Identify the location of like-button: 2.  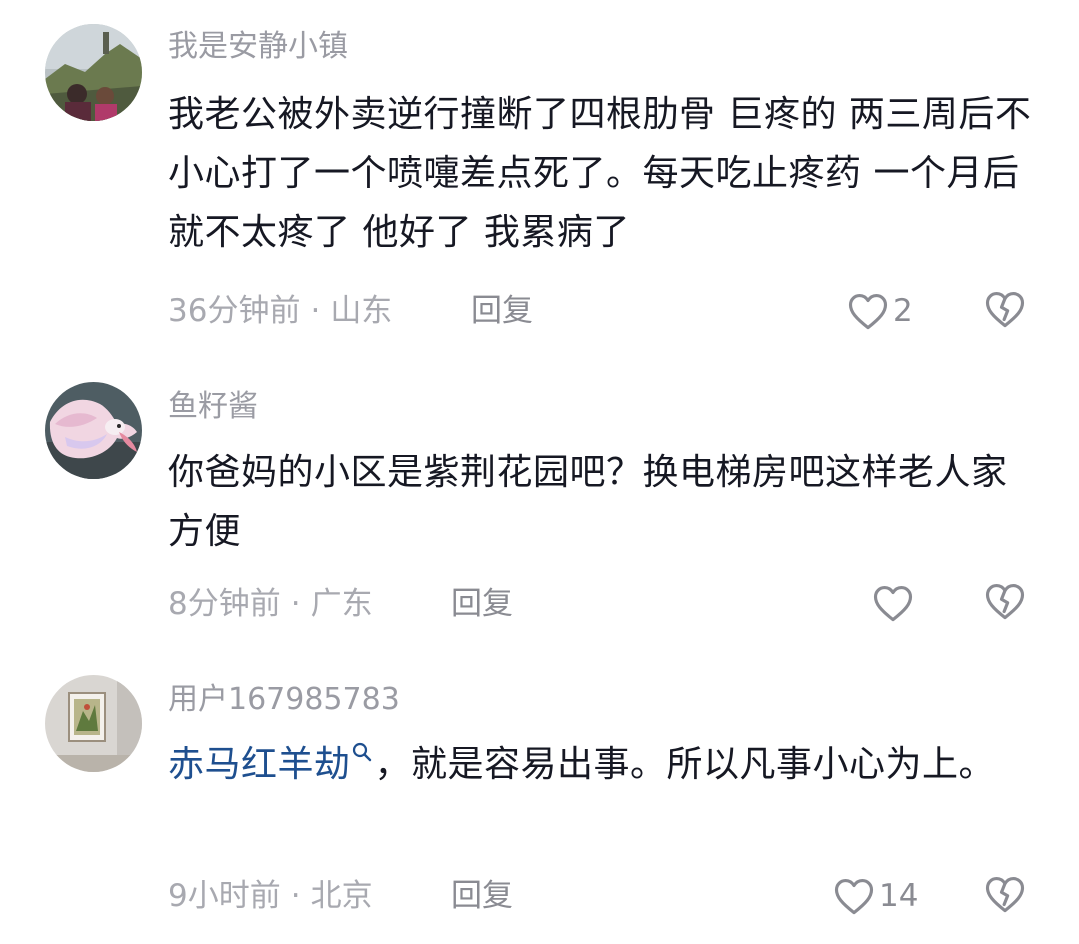
(880, 311).